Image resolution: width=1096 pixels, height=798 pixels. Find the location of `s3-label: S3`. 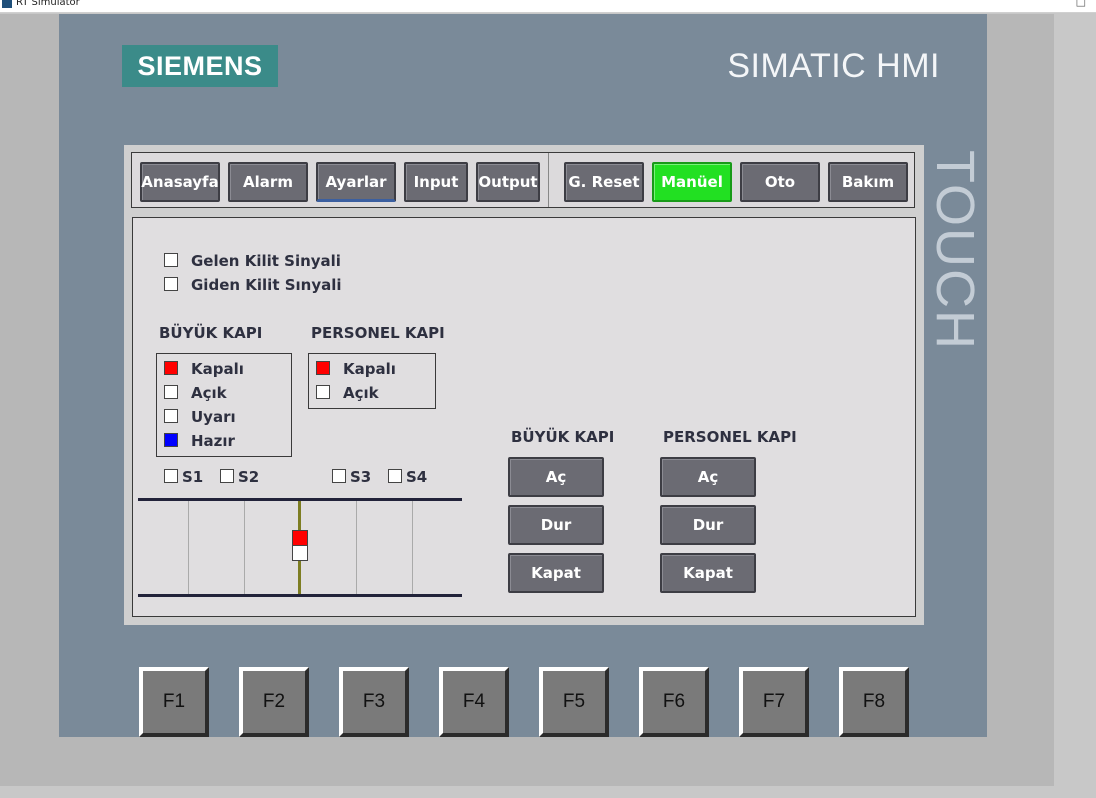

s3-label: S3 is located at coordinates (361, 477).